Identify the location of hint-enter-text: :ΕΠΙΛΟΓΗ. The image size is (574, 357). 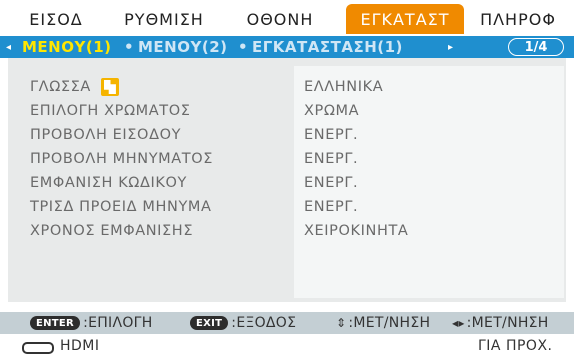
(118, 323).